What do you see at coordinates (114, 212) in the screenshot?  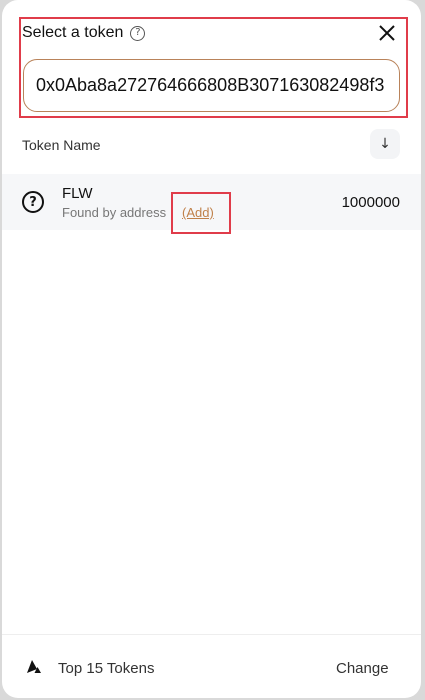 I see `token-subtitle: Found by address` at bounding box center [114, 212].